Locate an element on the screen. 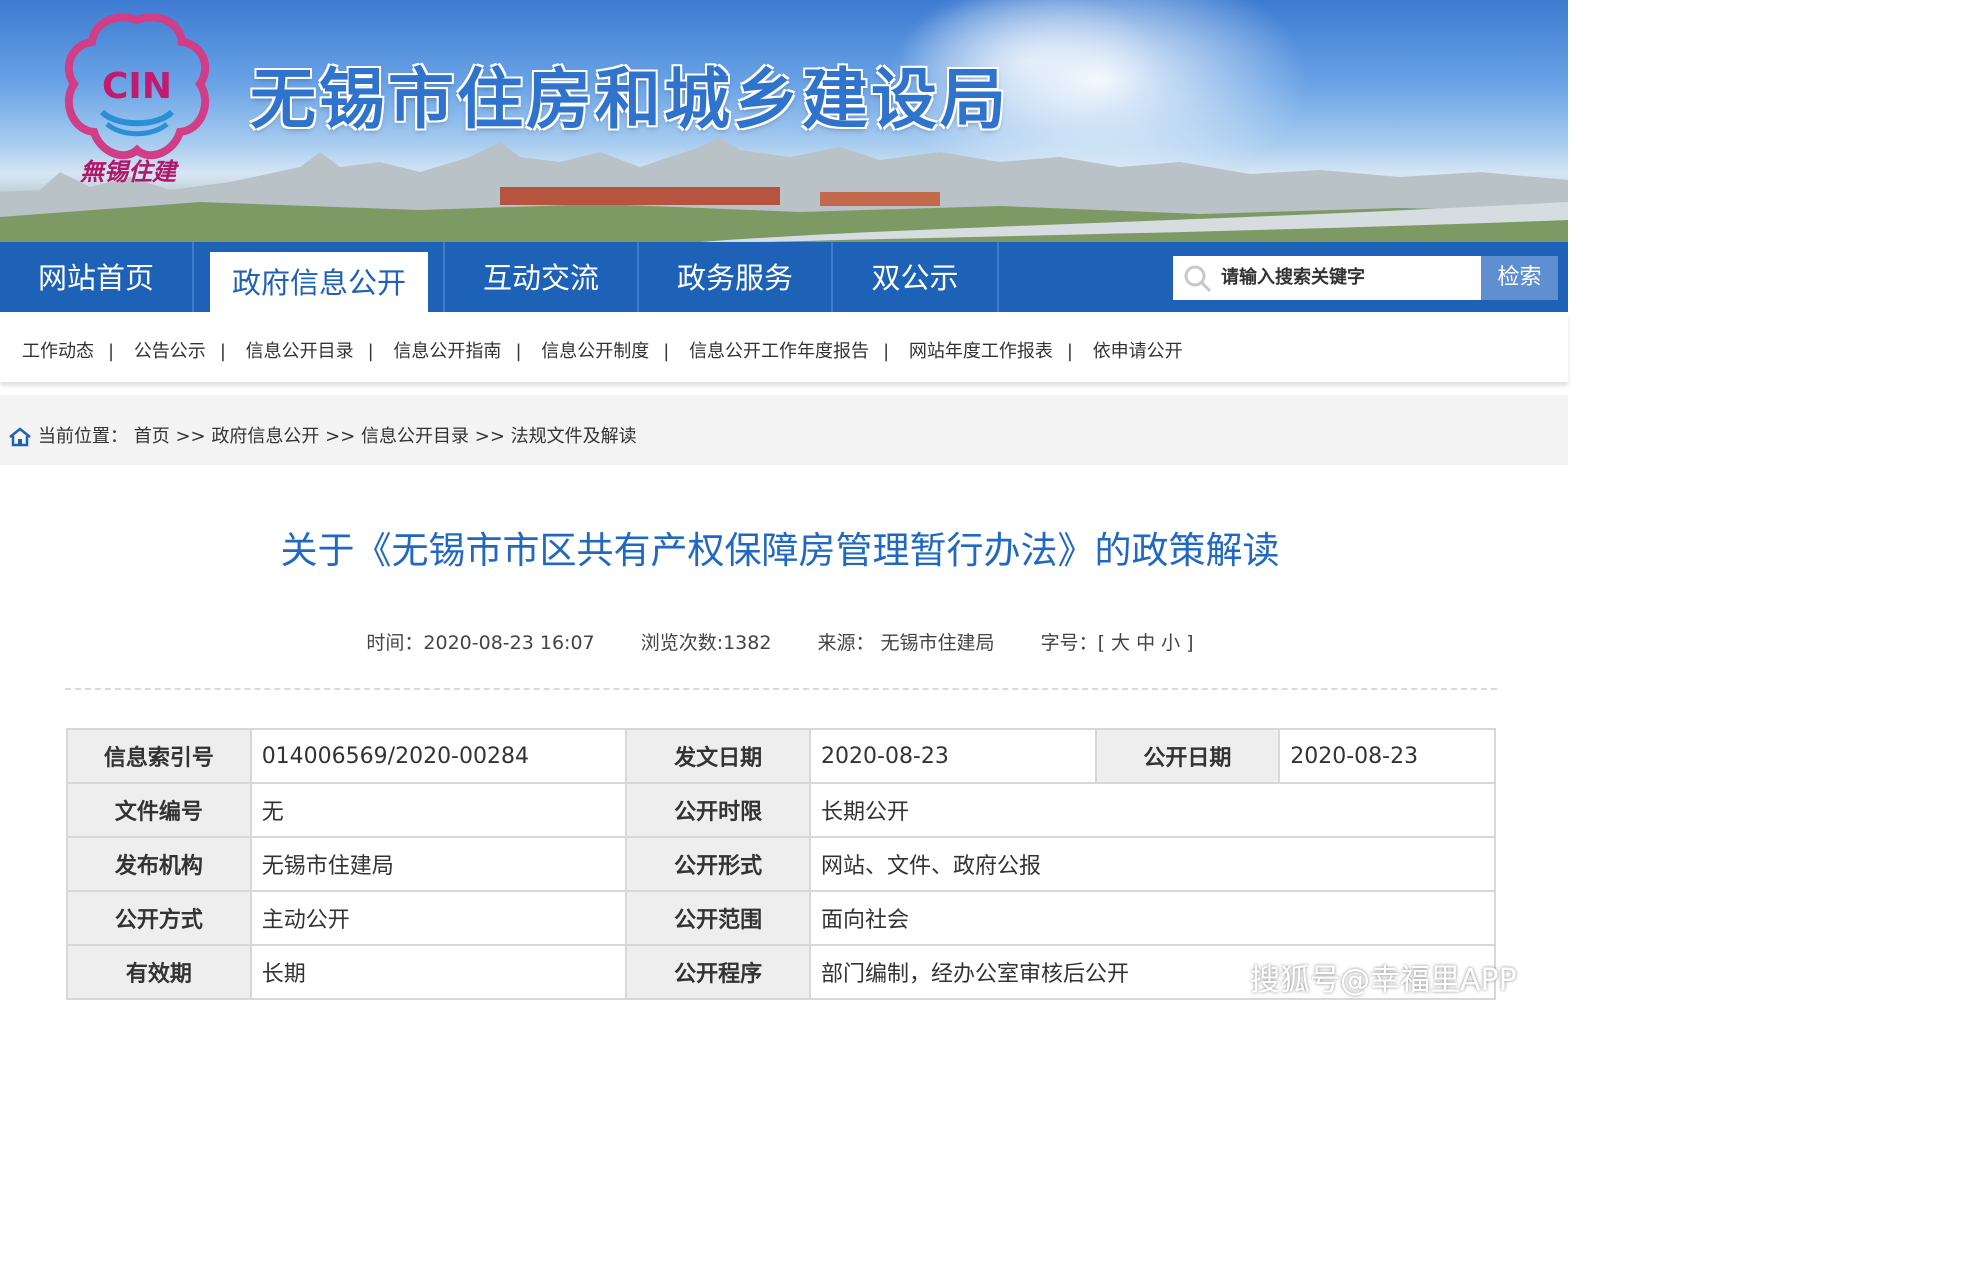 The width and height of the screenshot is (1968, 1268). table-row: 发布机构 无锡市住建局 公开形式 网站、文件、政府公报 is located at coordinates (781, 864).